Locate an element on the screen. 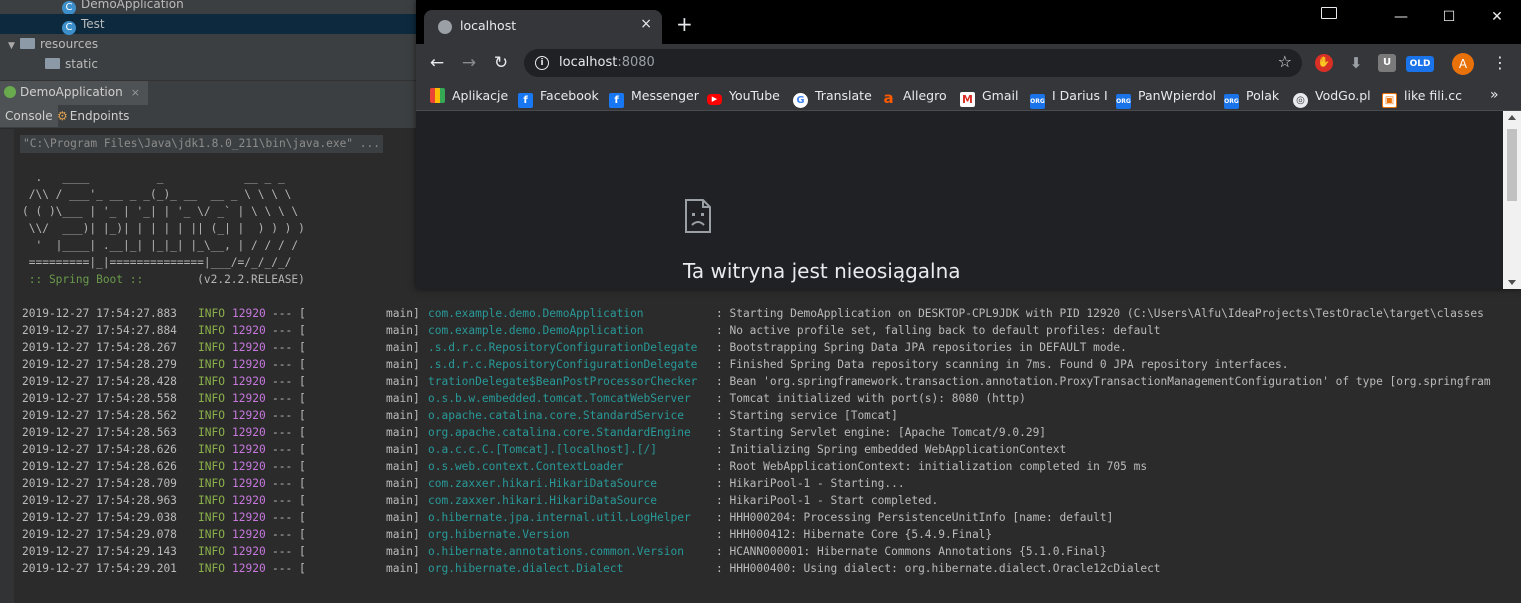 The width and height of the screenshot is (1521, 603). spring-boot-version: :: Spring Boot :: (v2.2.2.RELEASE) is located at coordinates (163, 279).